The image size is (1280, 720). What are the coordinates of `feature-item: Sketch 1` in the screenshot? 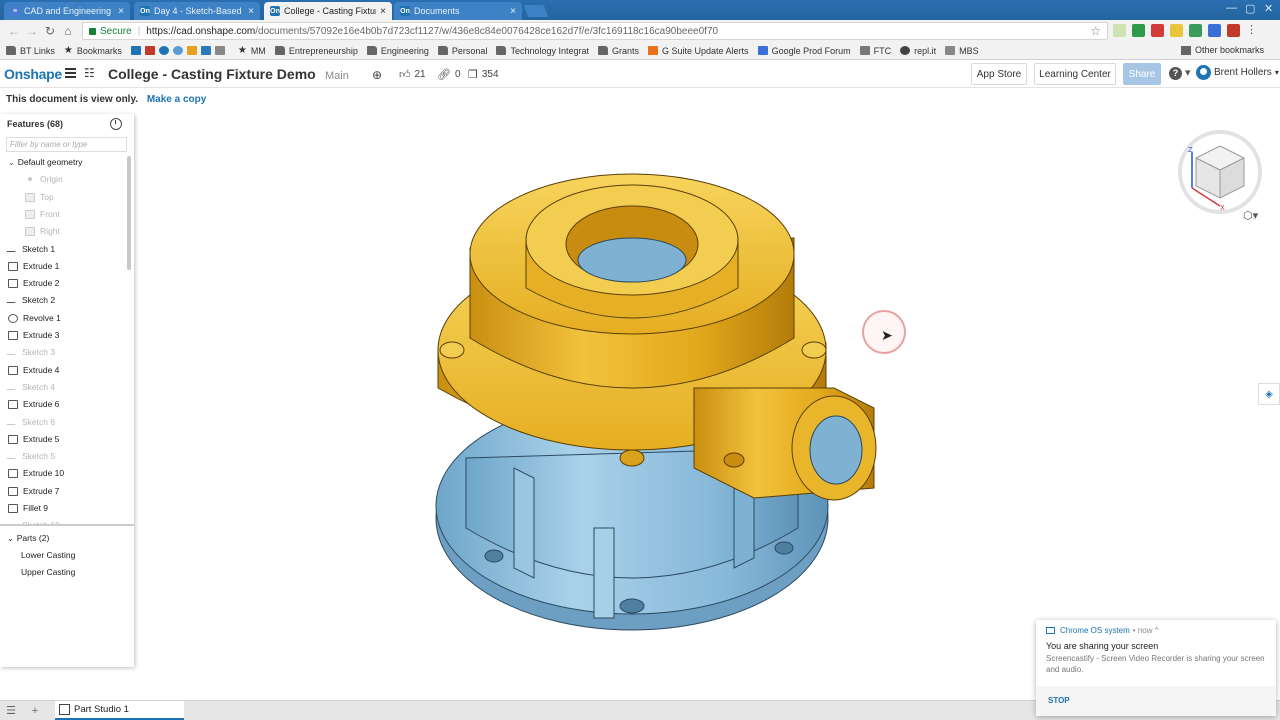 It's located at (63, 249).